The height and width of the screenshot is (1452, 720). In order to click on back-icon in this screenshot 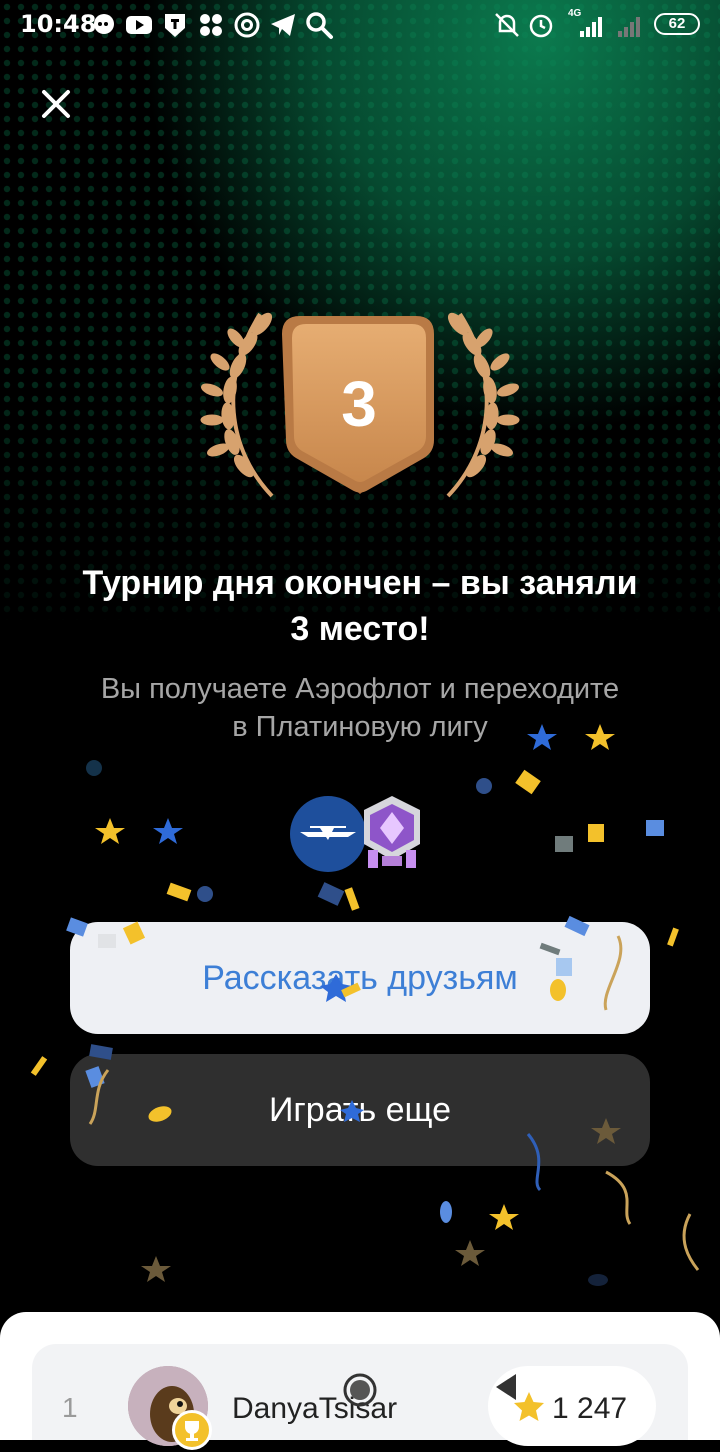, I will do `click(507, 1387)`.